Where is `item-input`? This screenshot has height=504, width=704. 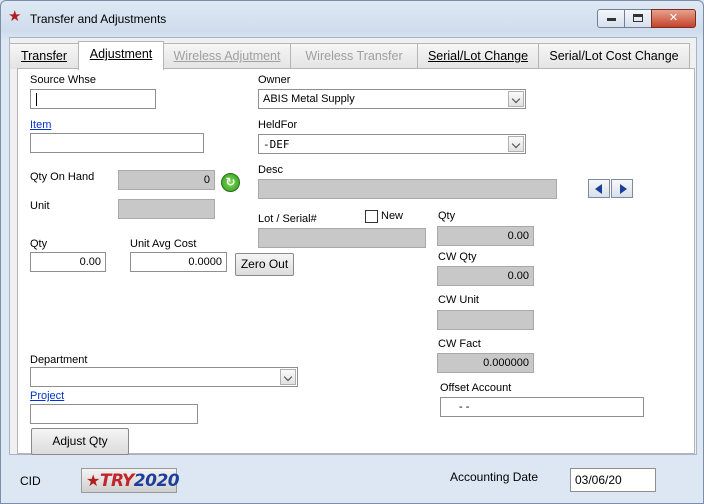
item-input is located at coordinates (117, 143).